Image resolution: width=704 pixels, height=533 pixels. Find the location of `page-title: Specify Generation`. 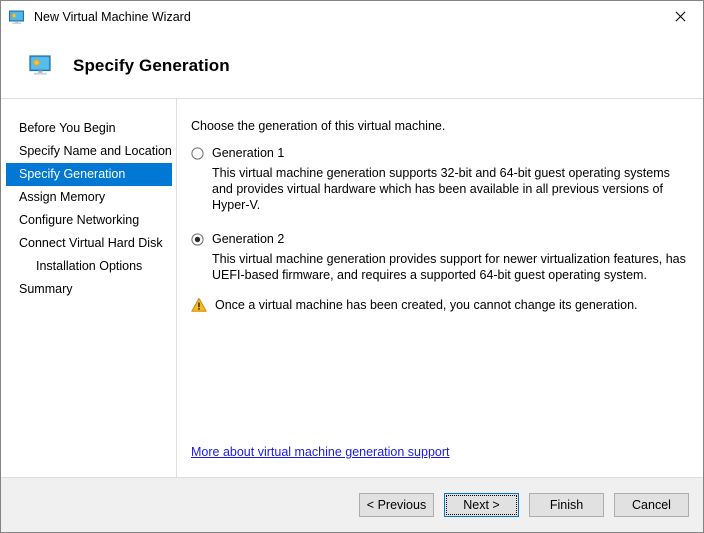

page-title: Specify Generation is located at coordinates (151, 65).